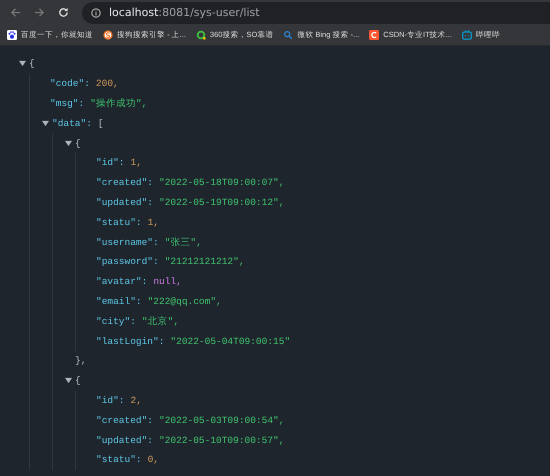  What do you see at coordinates (136, 400) in the screenshot?
I see `json-value: 2,` at bounding box center [136, 400].